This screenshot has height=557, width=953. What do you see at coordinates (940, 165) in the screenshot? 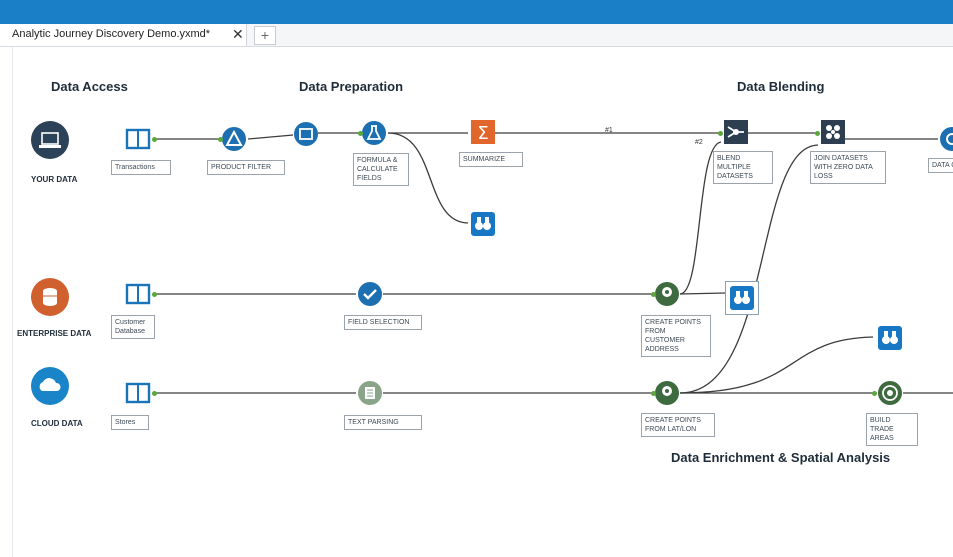
I see `tool-label-data-cleanse: DATA CLEA` at bounding box center [940, 165].